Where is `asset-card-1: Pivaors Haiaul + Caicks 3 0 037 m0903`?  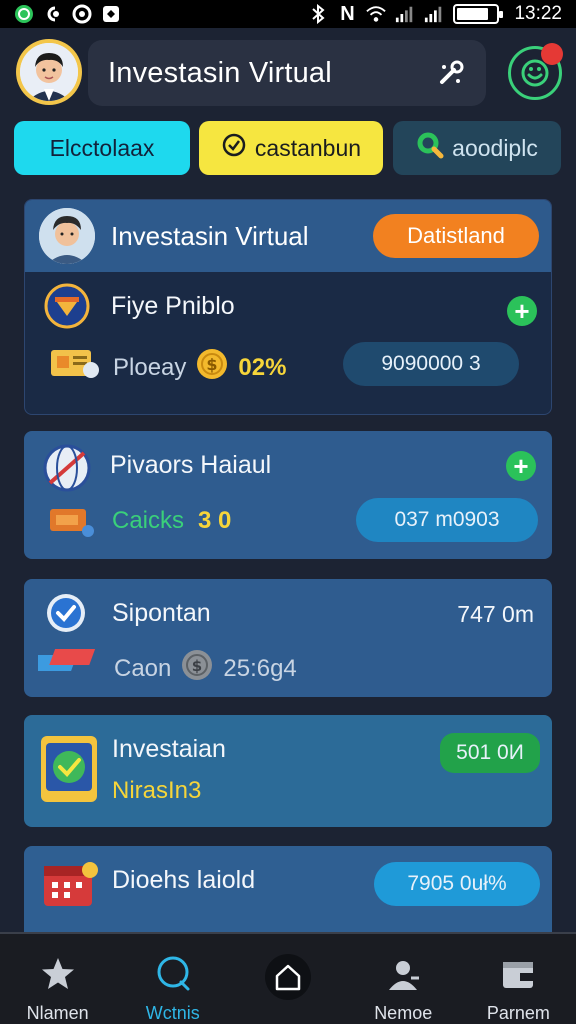 asset-card-1: Pivaors Haiaul + Caicks 3 0 037 m0903 is located at coordinates (288, 495).